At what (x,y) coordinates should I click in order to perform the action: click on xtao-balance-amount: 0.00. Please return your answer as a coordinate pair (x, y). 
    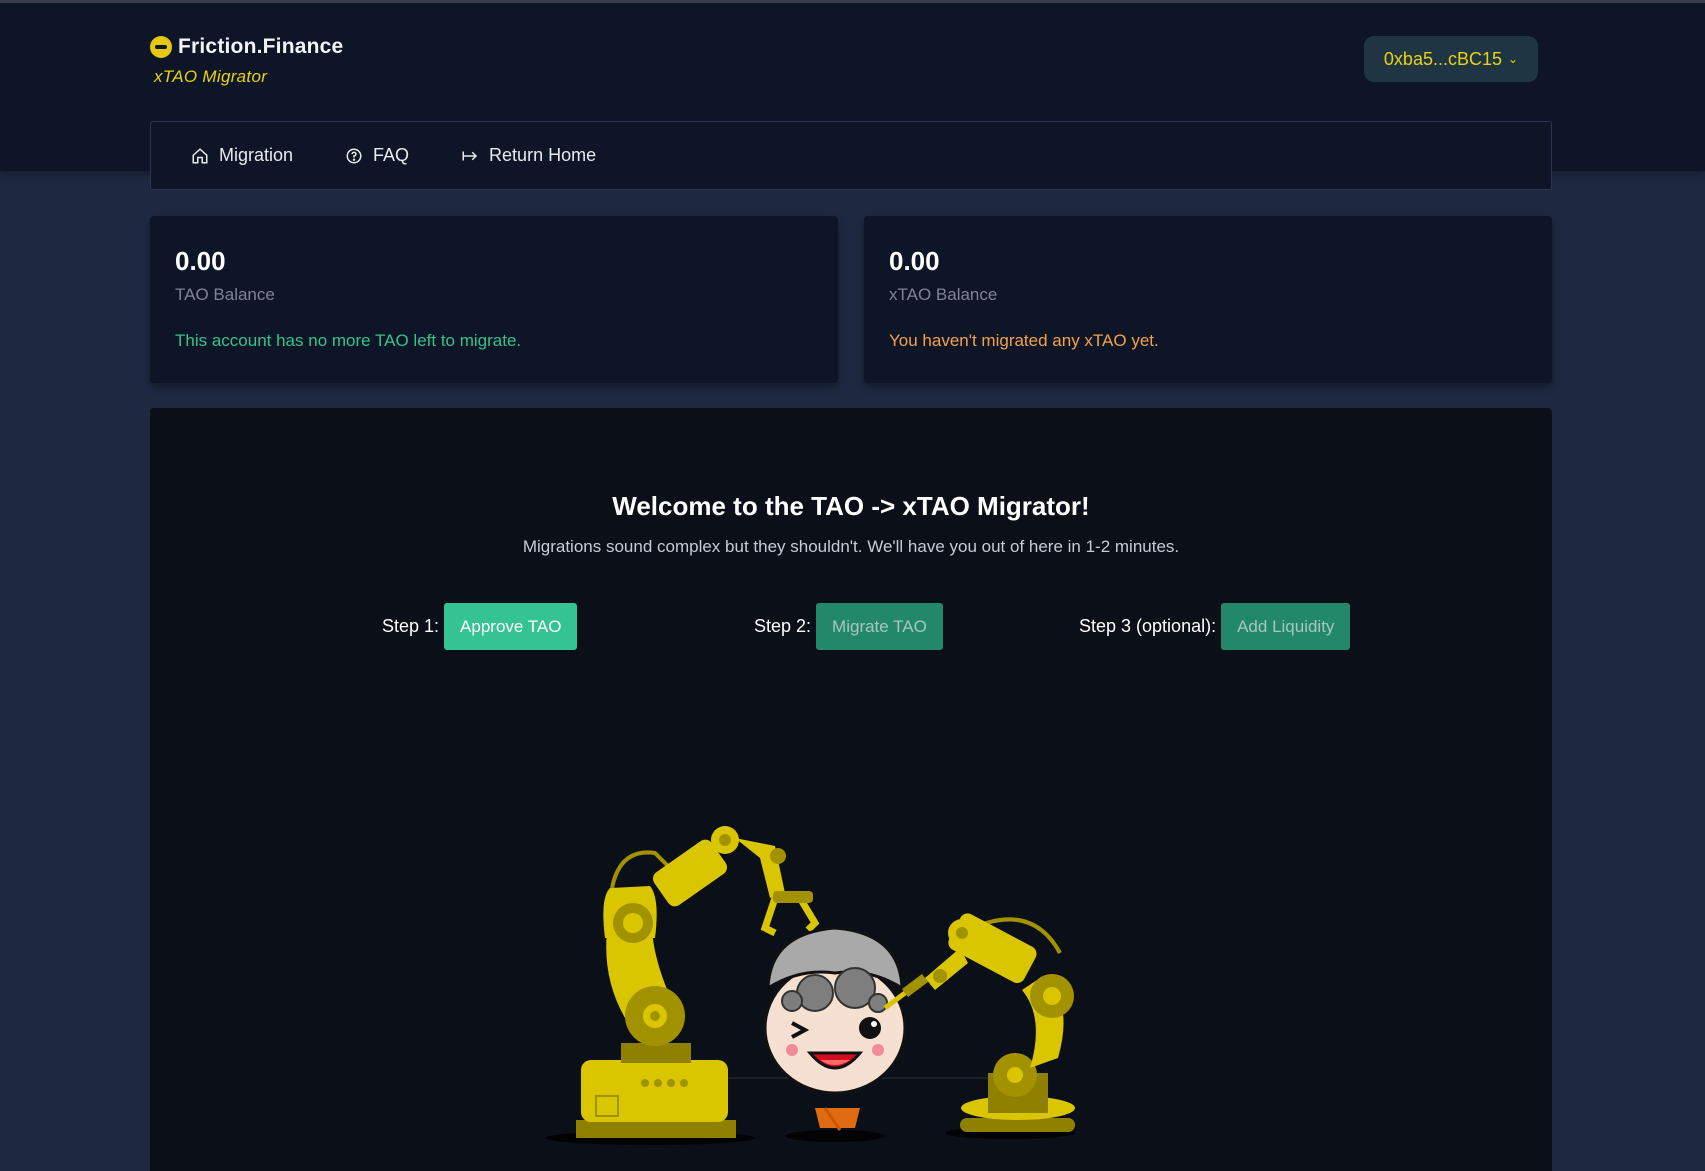
    Looking at the image, I should click on (914, 261).